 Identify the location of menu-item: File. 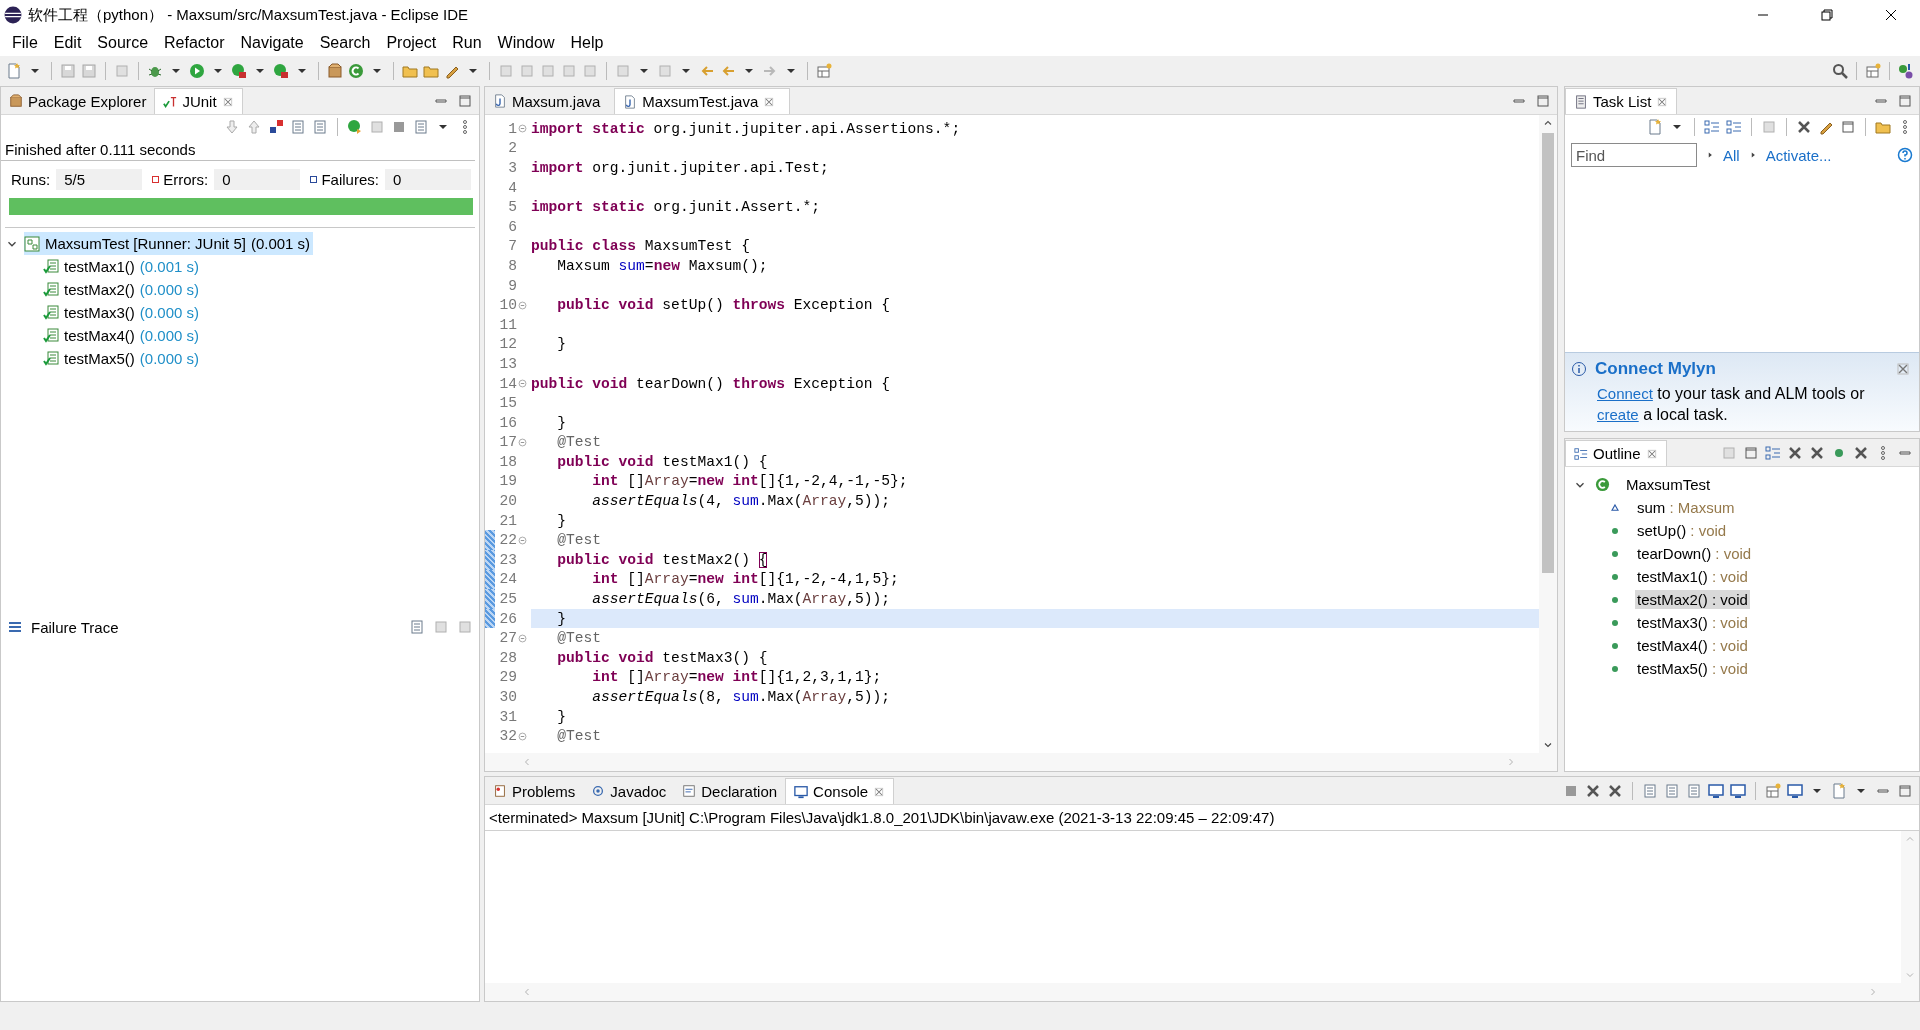
(25, 43).